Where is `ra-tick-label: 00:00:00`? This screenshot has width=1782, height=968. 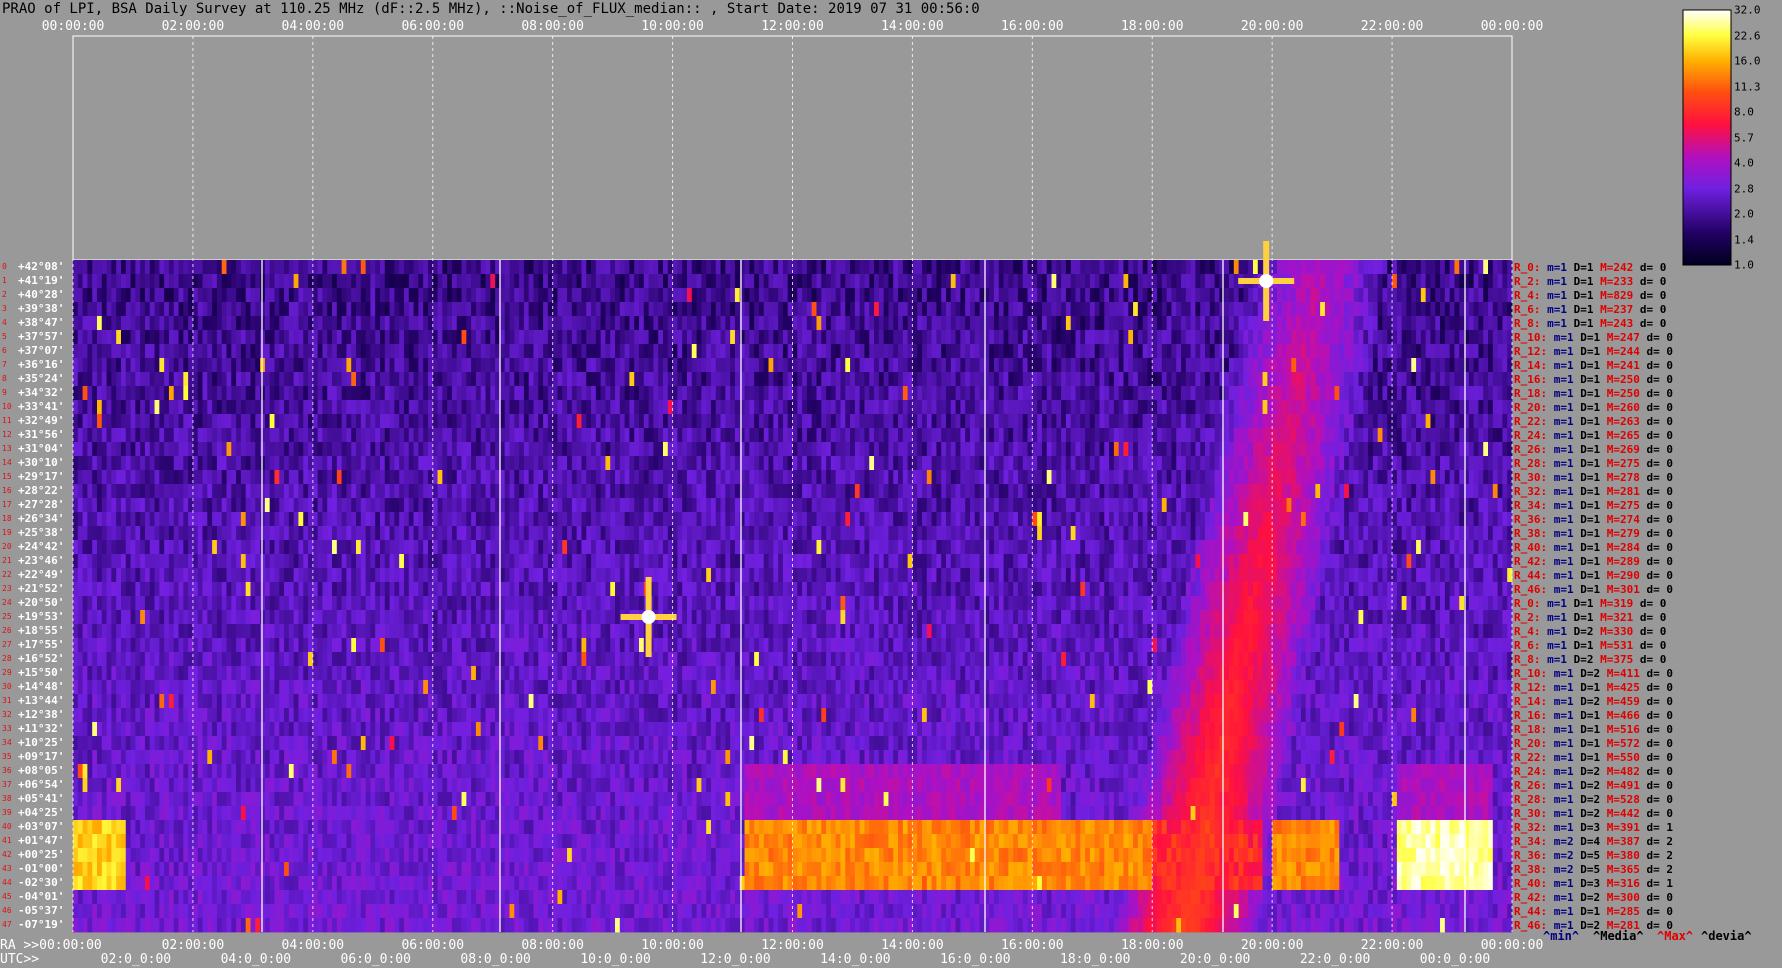
ra-tick-label: 00:00:00 is located at coordinates (1512, 26).